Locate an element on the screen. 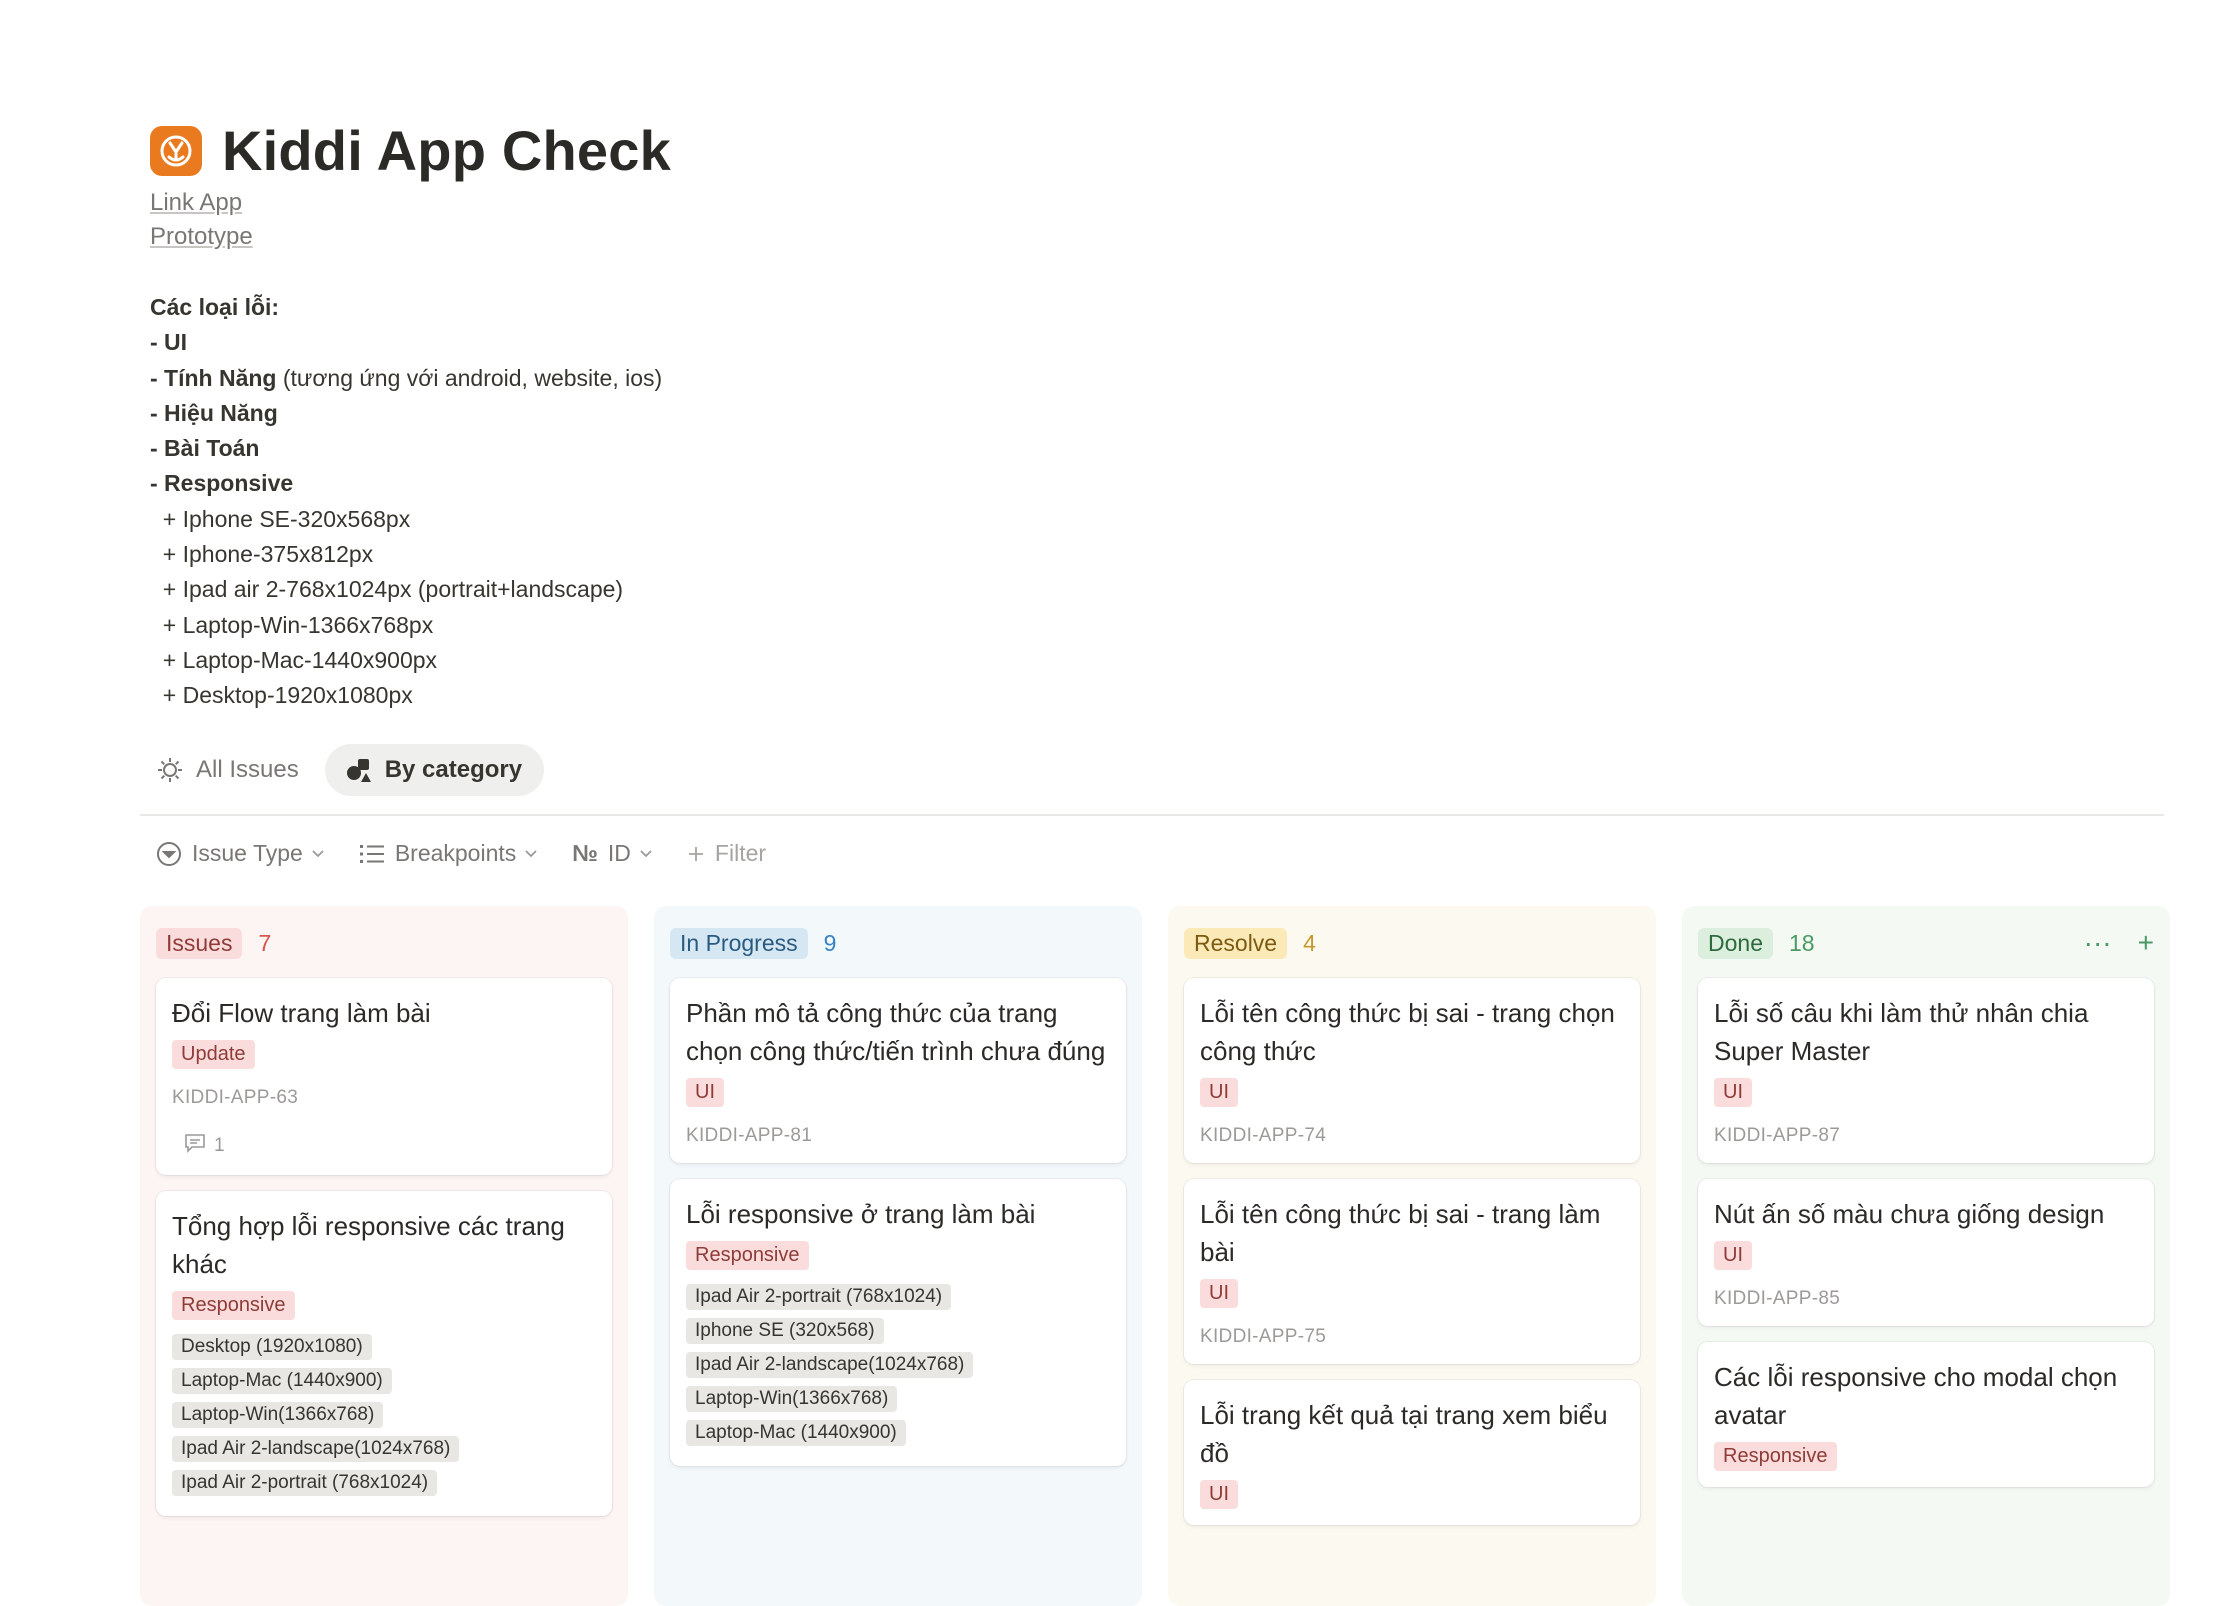 The image size is (2216, 1606). tab-all-issues-label: All Issues is located at coordinates (247, 769).